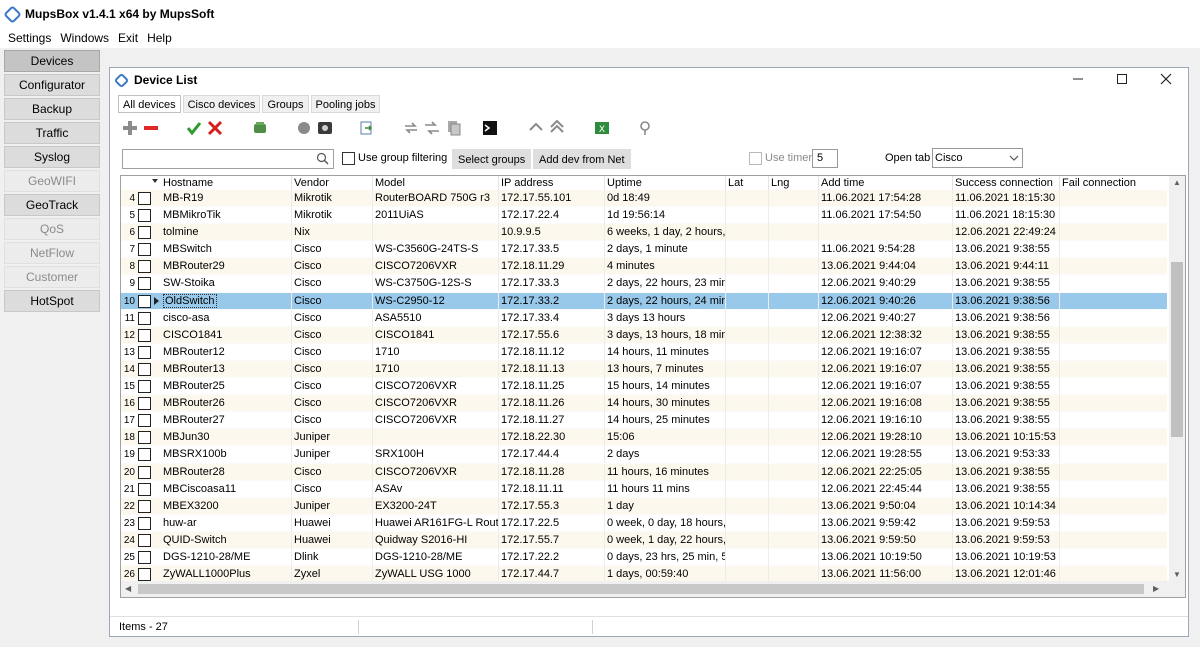 This screenshot has width=1200, height=647. What do you see at coordinates (435, 369) in the screenshot?
I see `cell-model: 1710` at bounding box center [435, 369].